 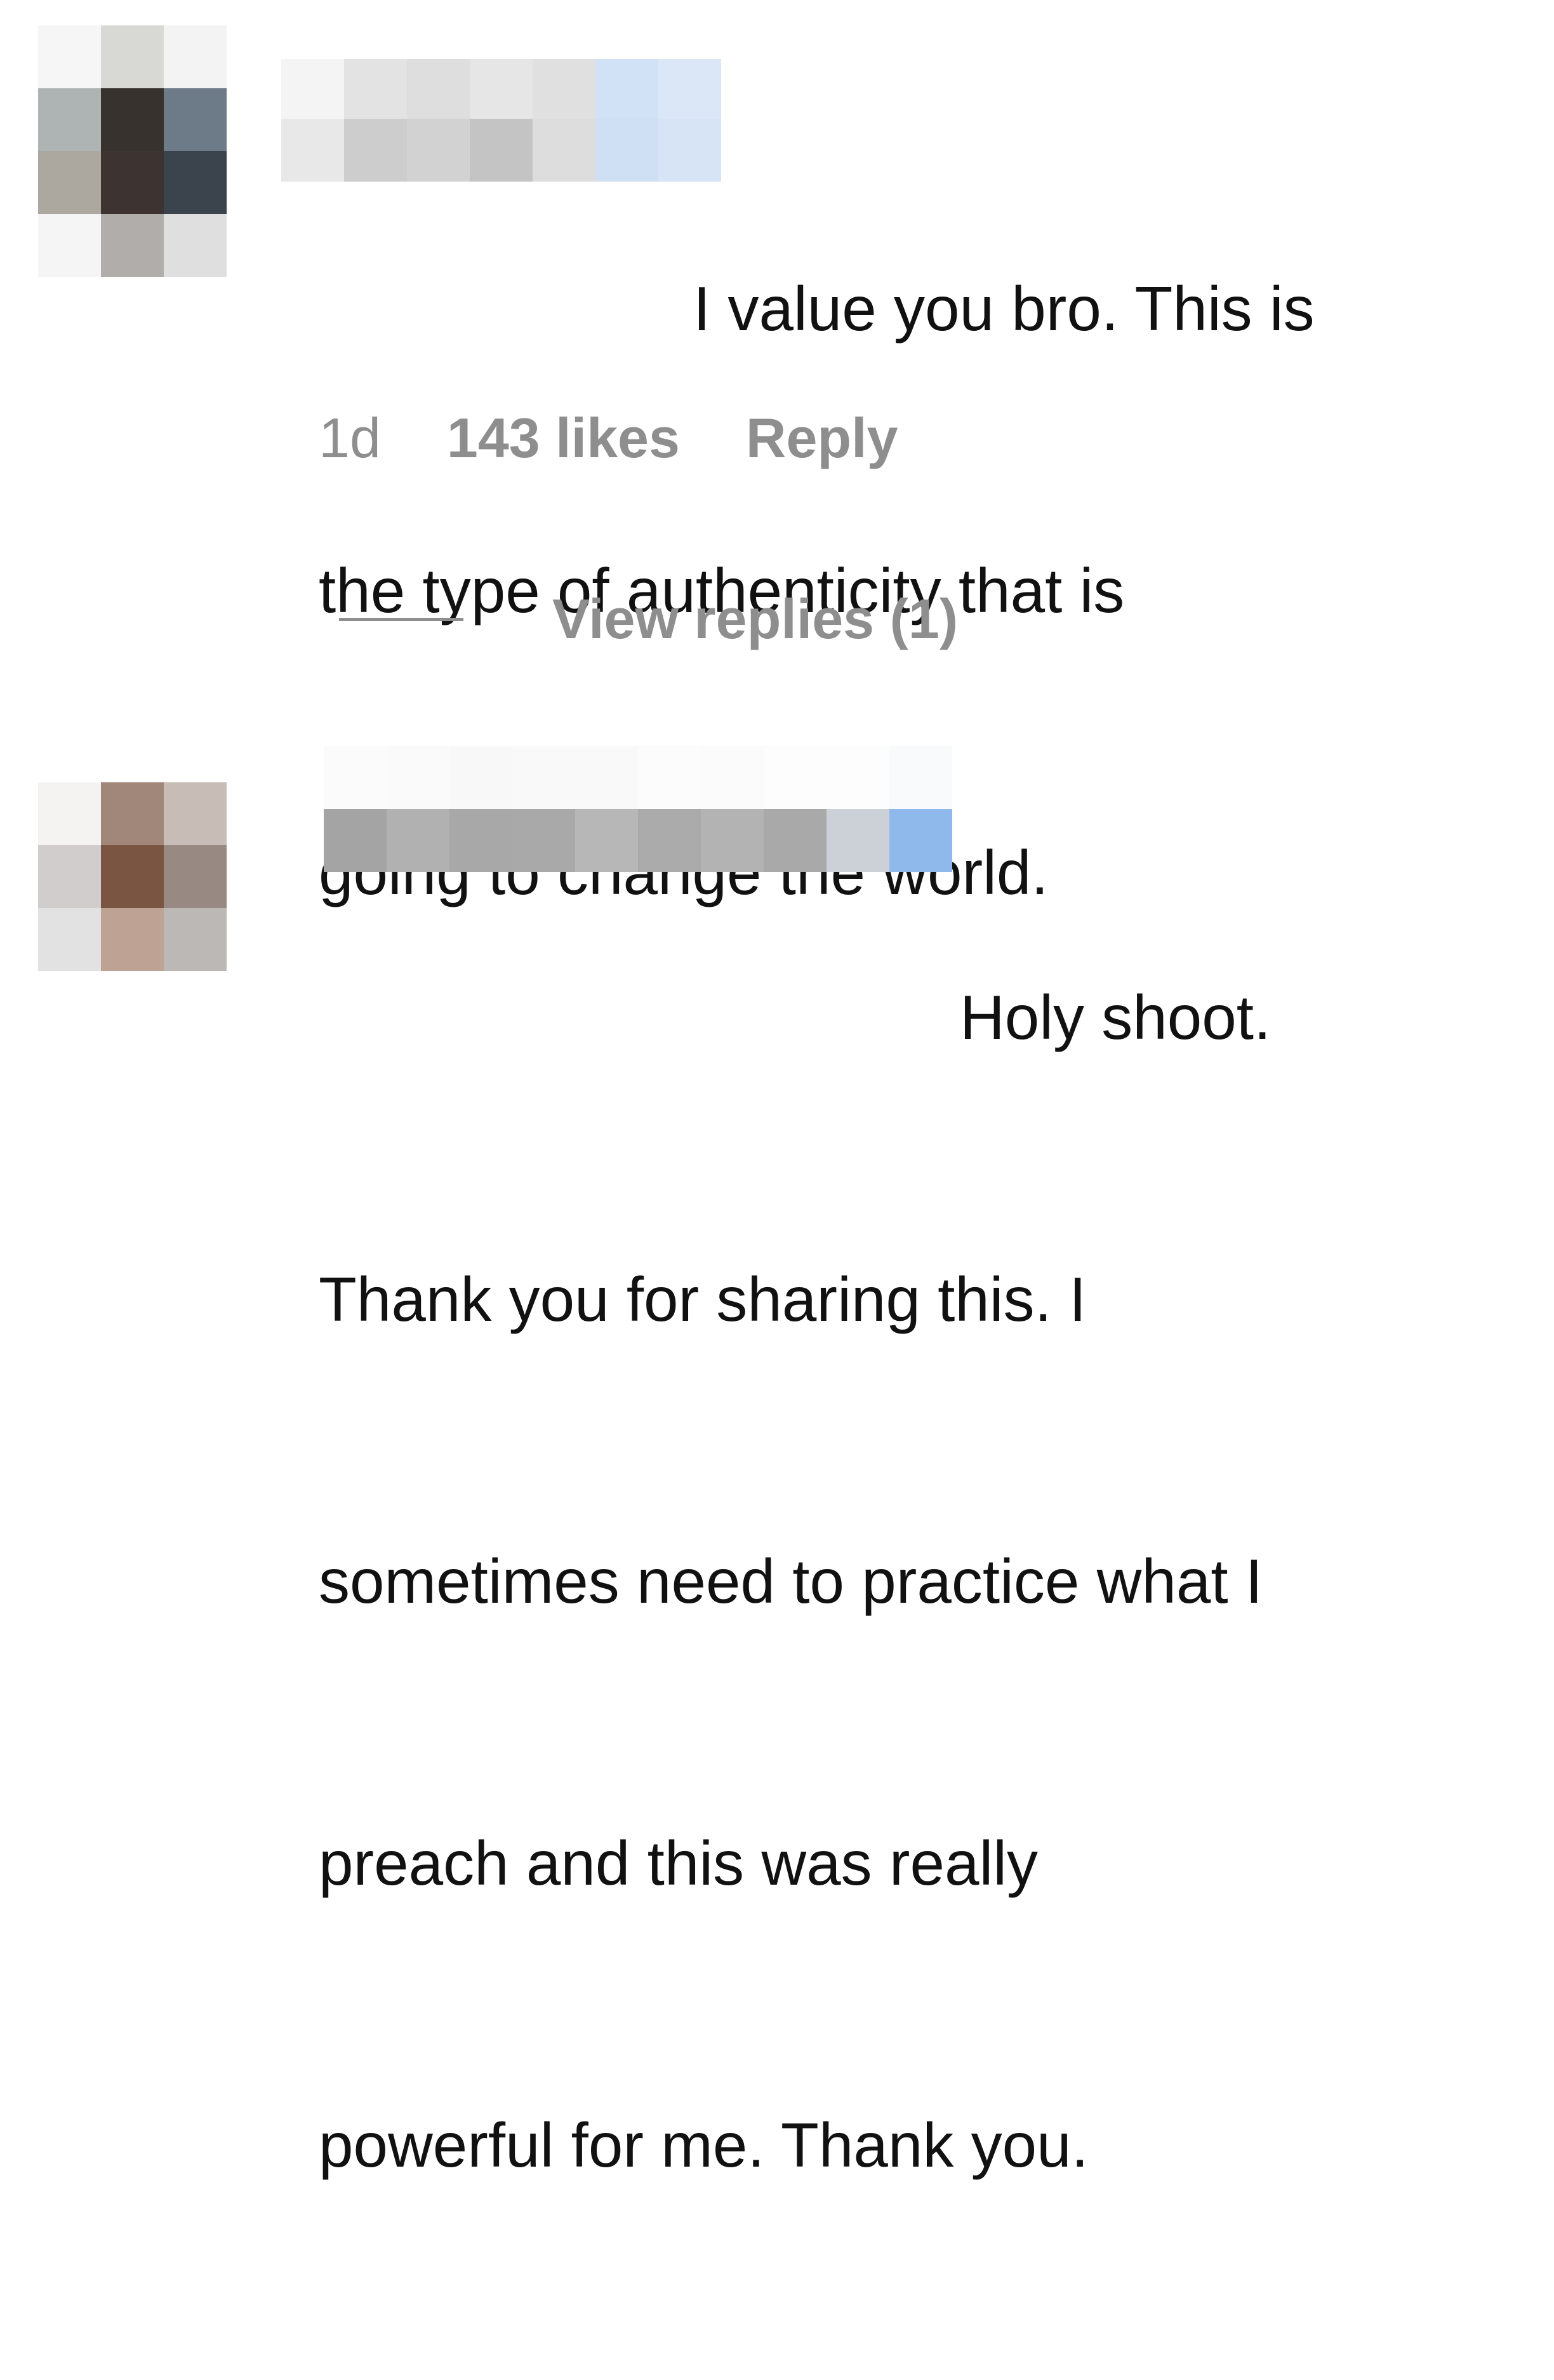 I want to click on comment-text-line: sometimes need to practice what I, so click(x=791, y=1581).